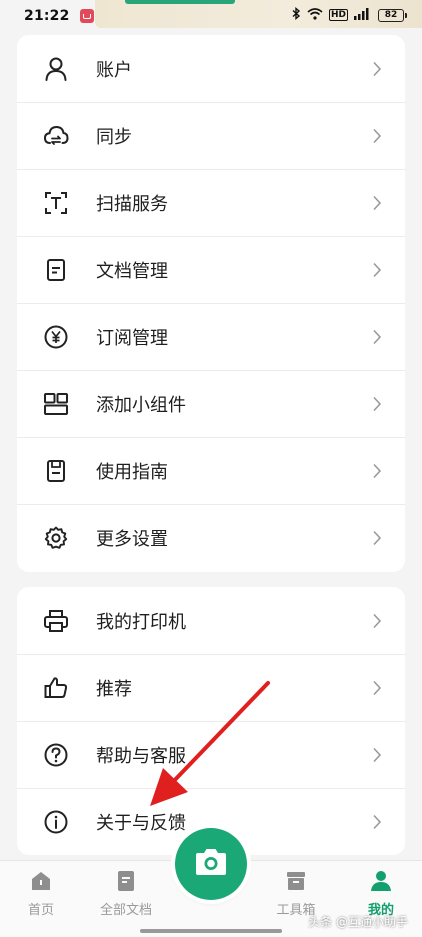 This screenshot has width=422, height=937. Describe the element at coordinates (56, 755) in the screenshot. I see `help-icon` at that location.